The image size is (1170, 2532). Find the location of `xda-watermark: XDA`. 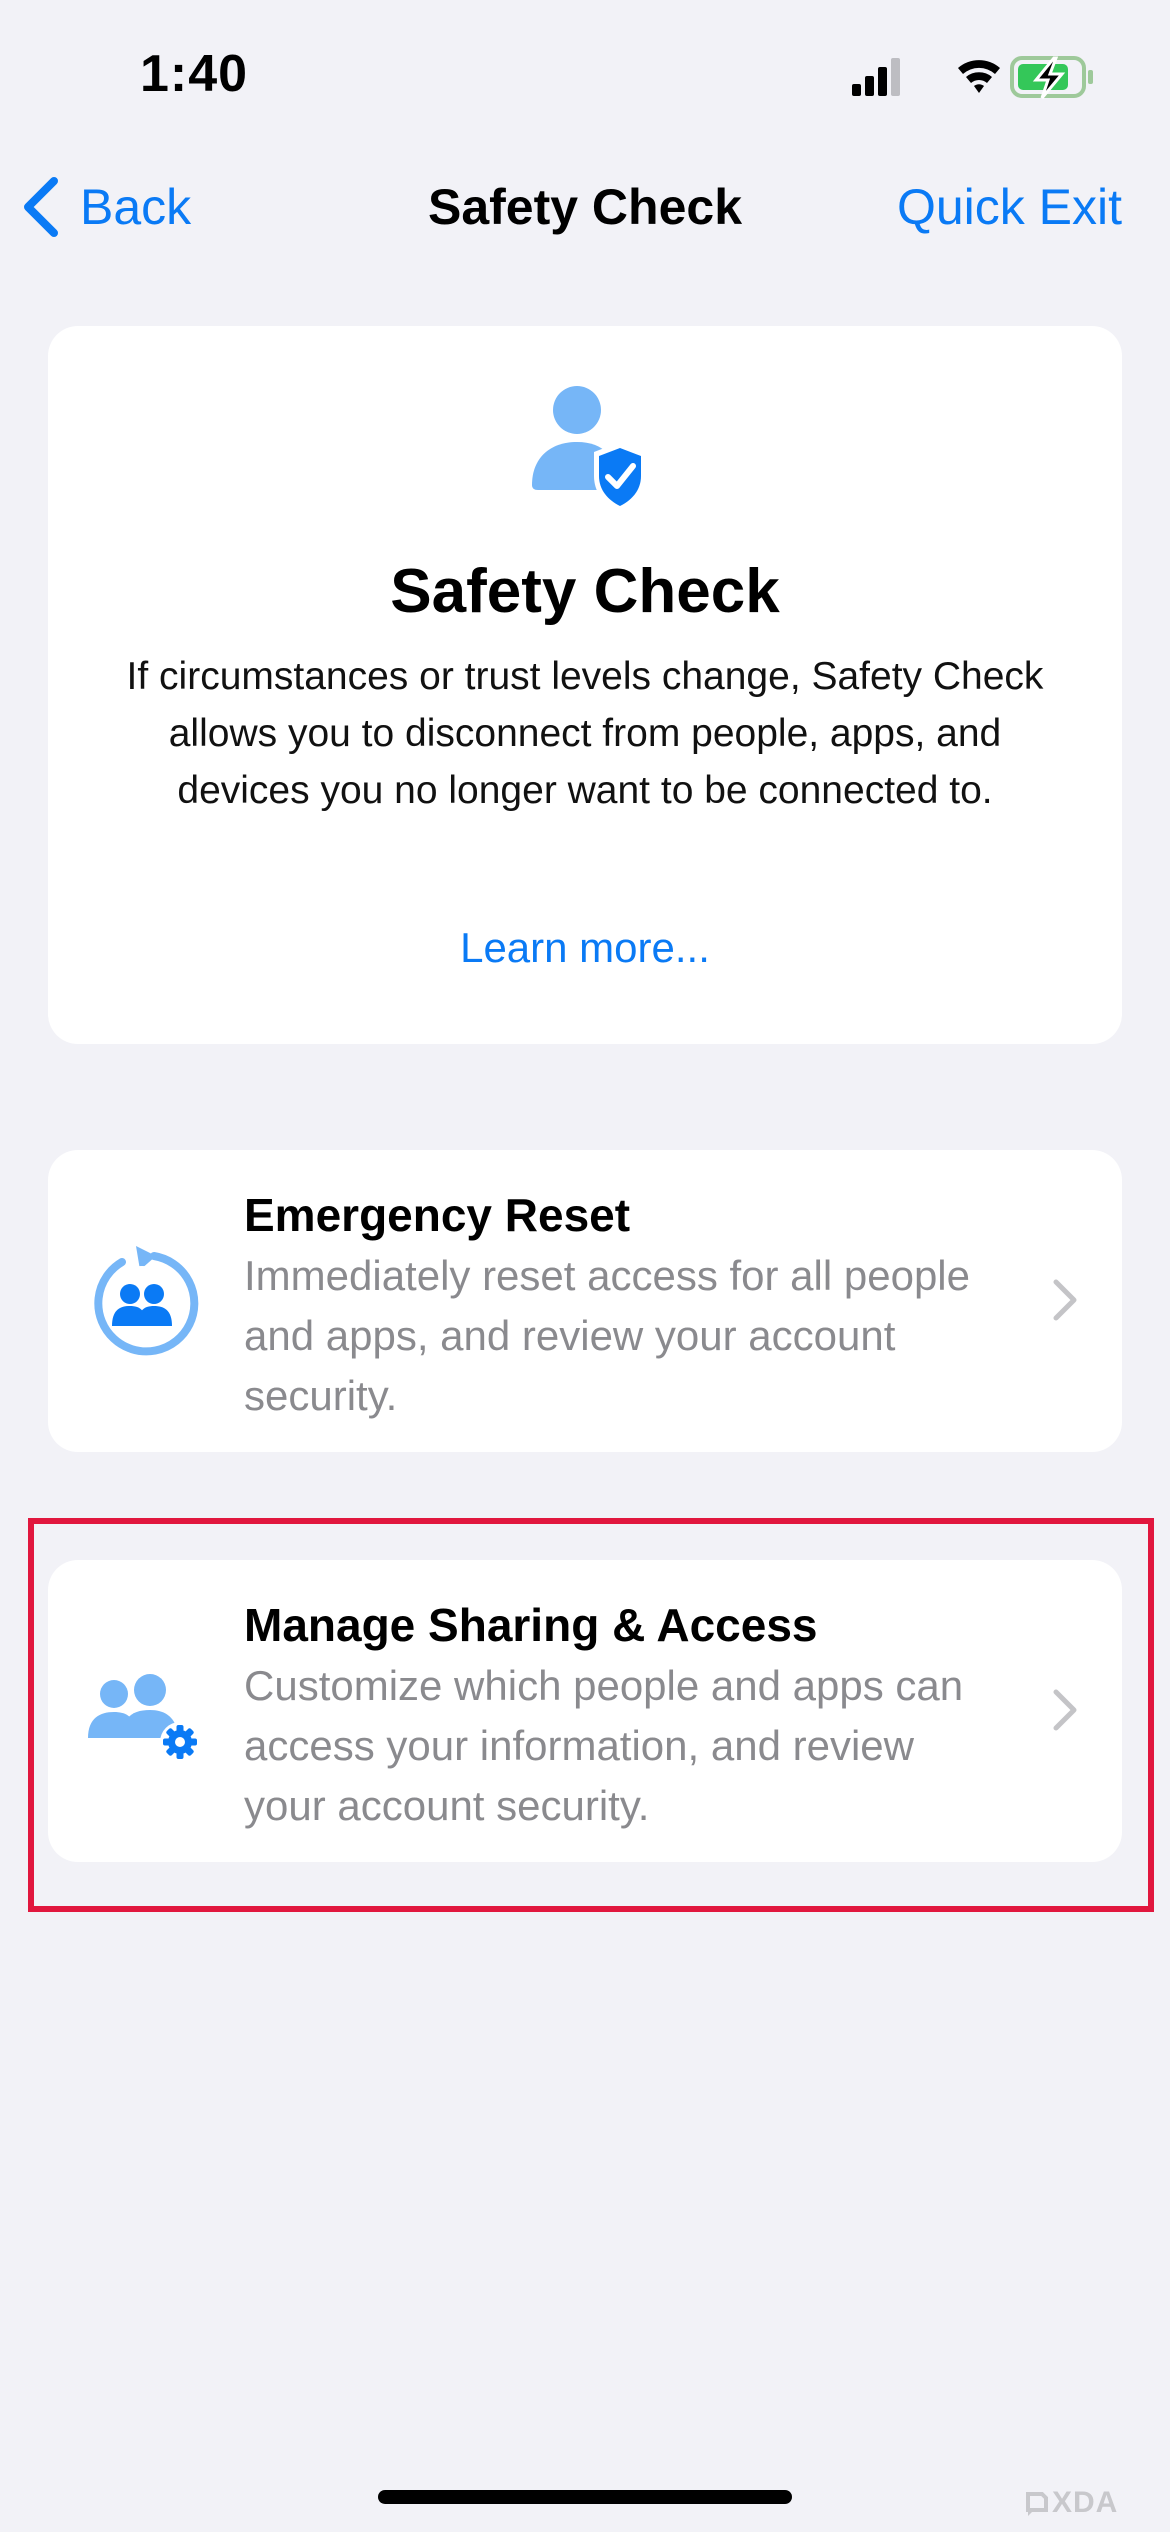

xda-watermark: XDA is located at coordinates (1081, 2503).